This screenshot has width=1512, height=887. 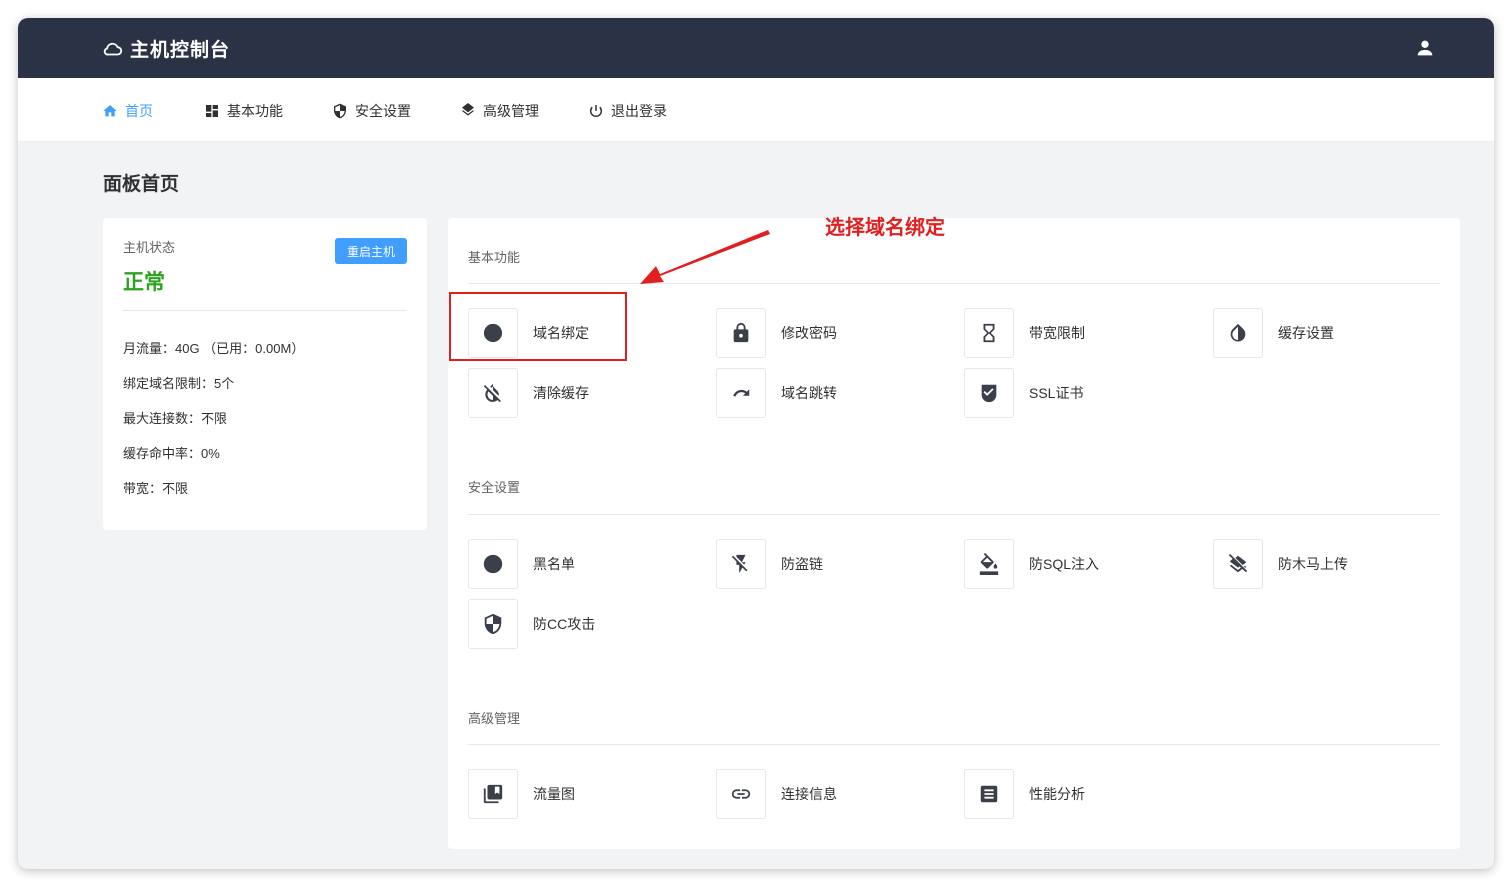 I want to click on feature-hotlink-protection: 防盗链, so click(x=769, y=564).